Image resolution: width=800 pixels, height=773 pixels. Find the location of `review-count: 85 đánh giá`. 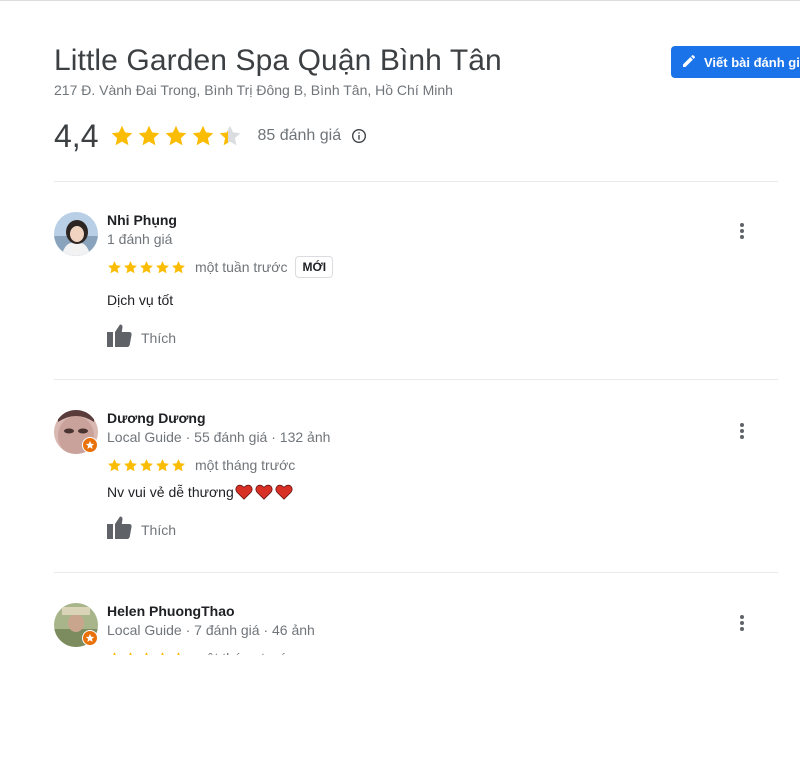

review-count: 85 đánh giá is located at coordinates (299, 136).